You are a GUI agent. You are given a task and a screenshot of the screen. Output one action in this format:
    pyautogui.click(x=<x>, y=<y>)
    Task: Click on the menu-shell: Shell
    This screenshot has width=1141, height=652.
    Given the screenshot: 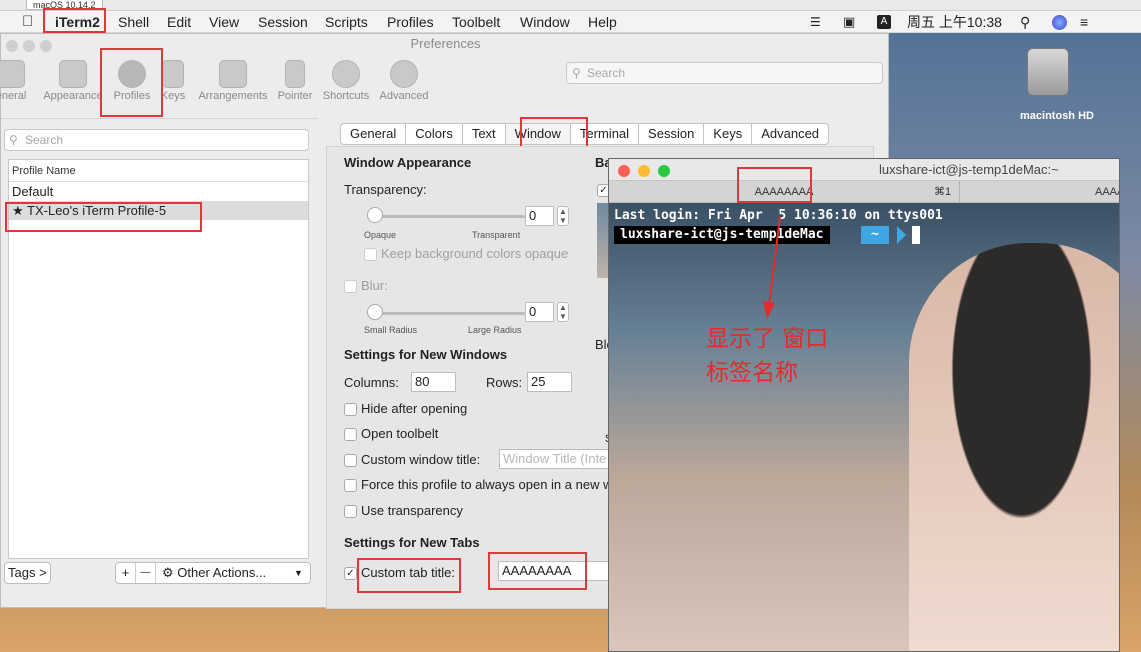 What is the action you would take?
    pyautogui.click(x=133, y=22)
    